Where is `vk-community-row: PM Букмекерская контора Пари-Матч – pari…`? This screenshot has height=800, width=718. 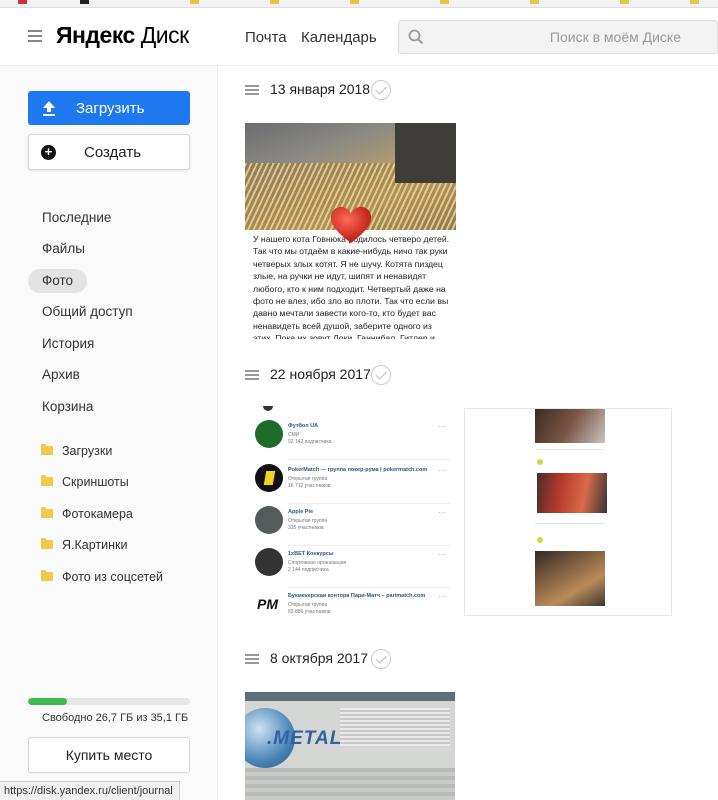 vk-community-row: PM Букмекерская контора Пари-Матч – pari… is located at coordinates (352, 603).